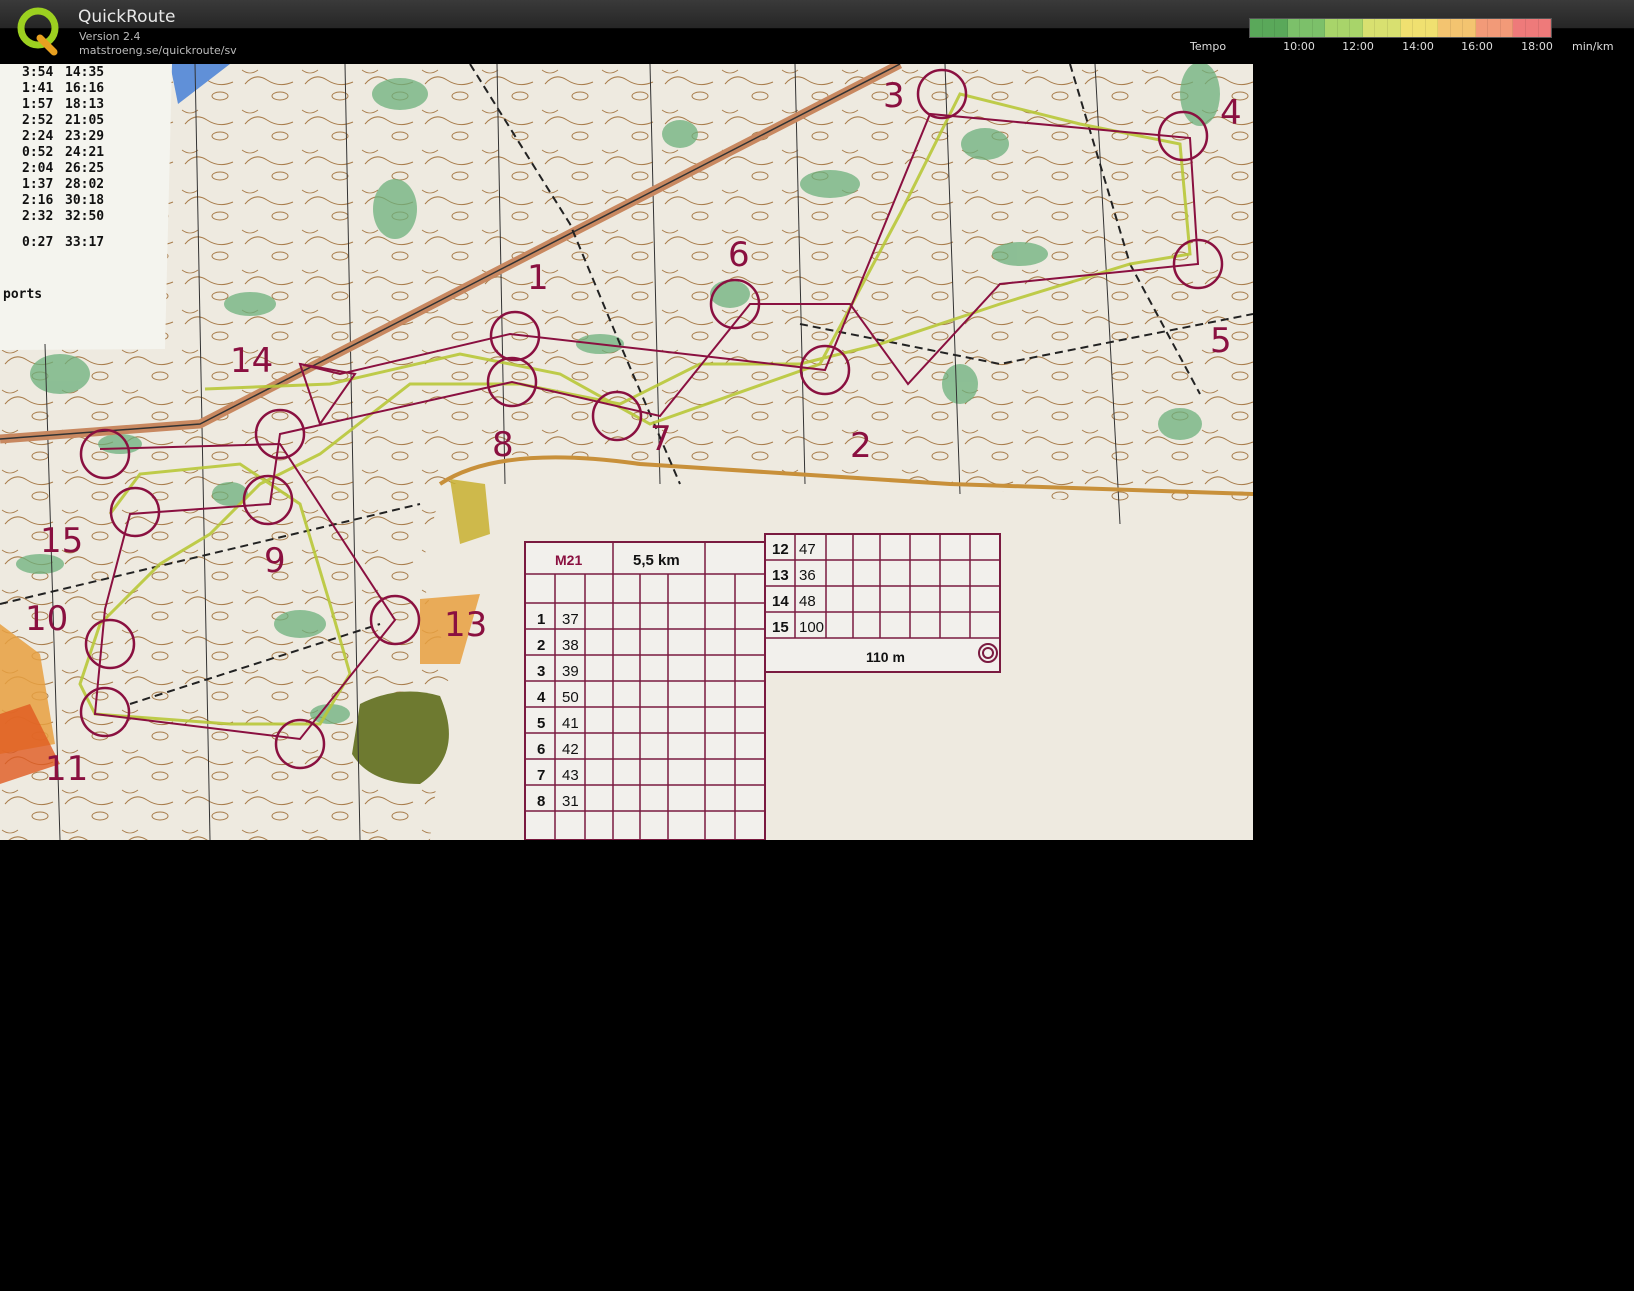 The width and height of the screenshot is (1634, 1291). Describe the element at coordinates (1208, 46) in the screenshot. I see `tempo-label: Tempo` at that location.